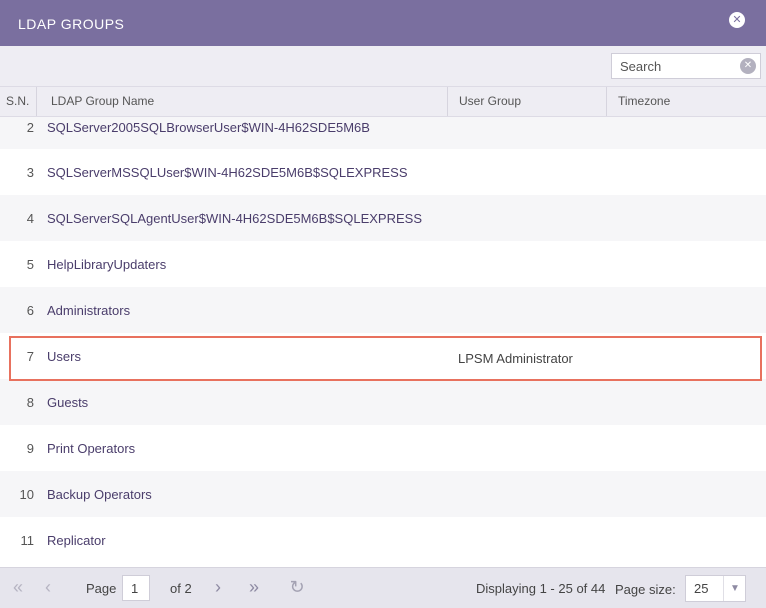 Image resolution: width=766 pixels, height=608 pixels. What do you see at coordinates (254, 587) in the screenshot?
I see `last-page-icon: »` at bounding box center [254, 587].